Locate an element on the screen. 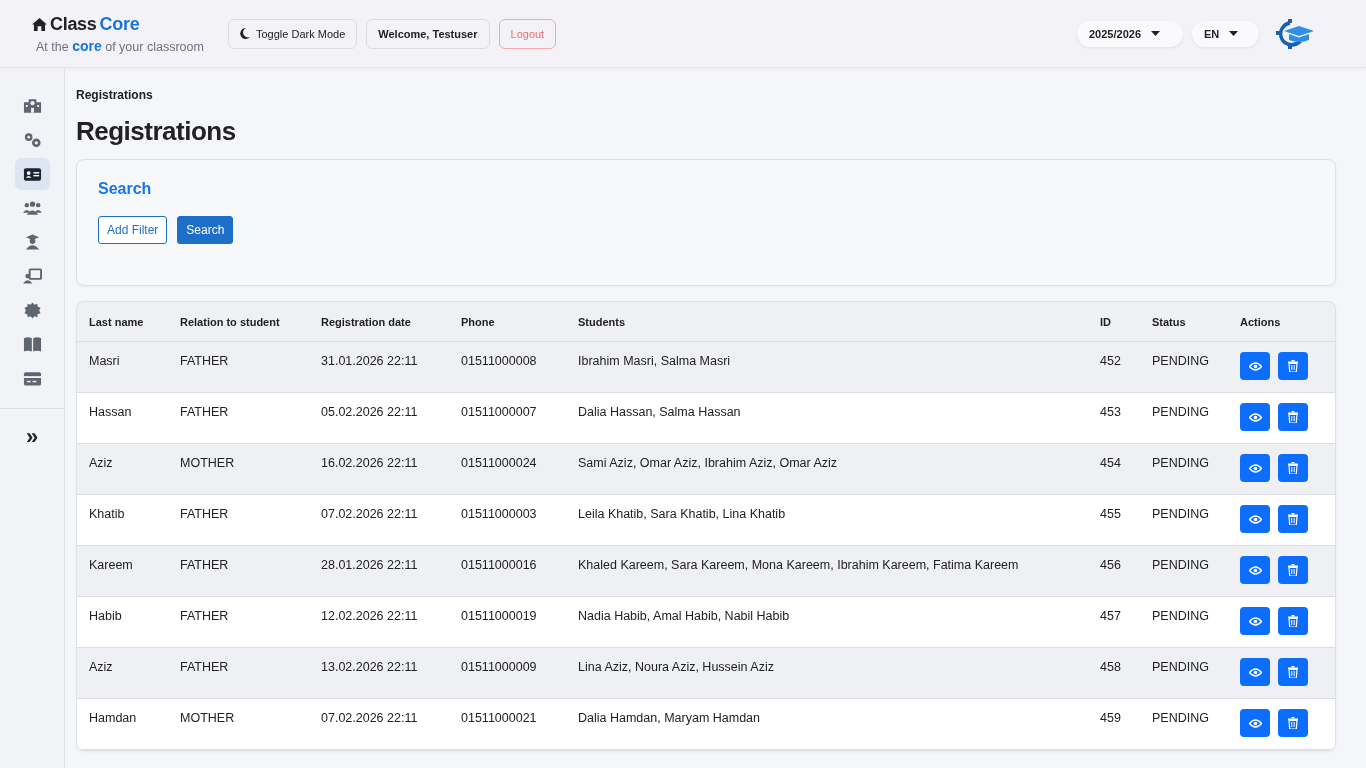  table-cell-text: 01511000016 is located at coordinates (499, 565).